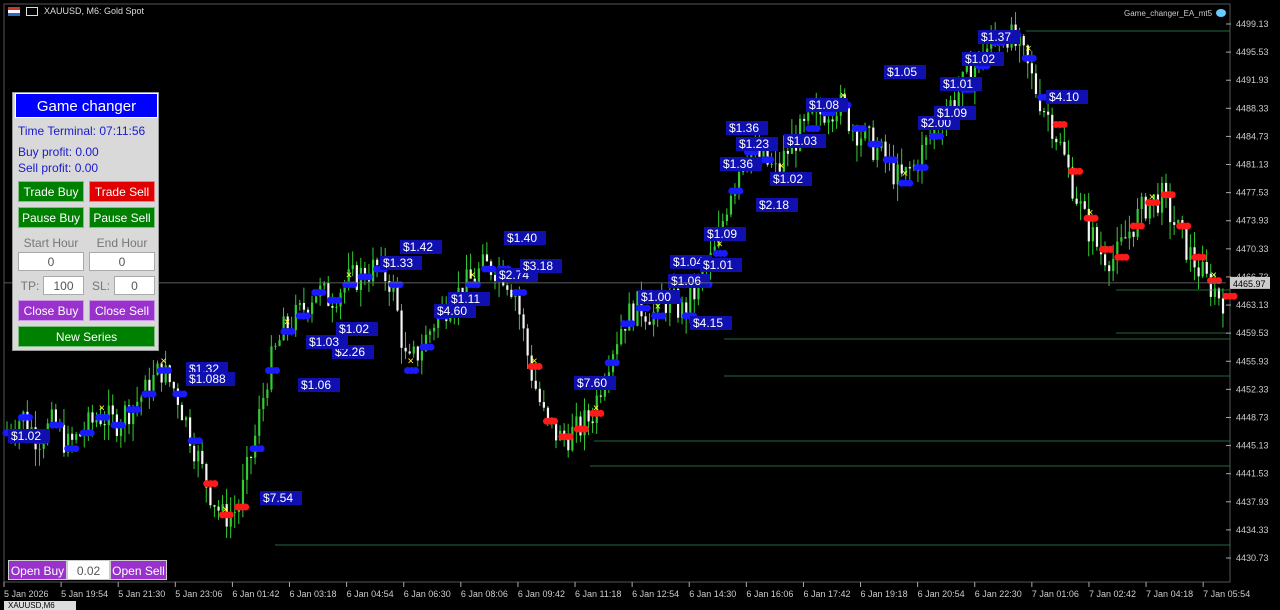 The width and height of the screenshot is (1280, 610). What do you see at coordinates (138, 570) in the screenshot?
I see `open-sell-button: Open Sell` at bounding box center [138, 570].